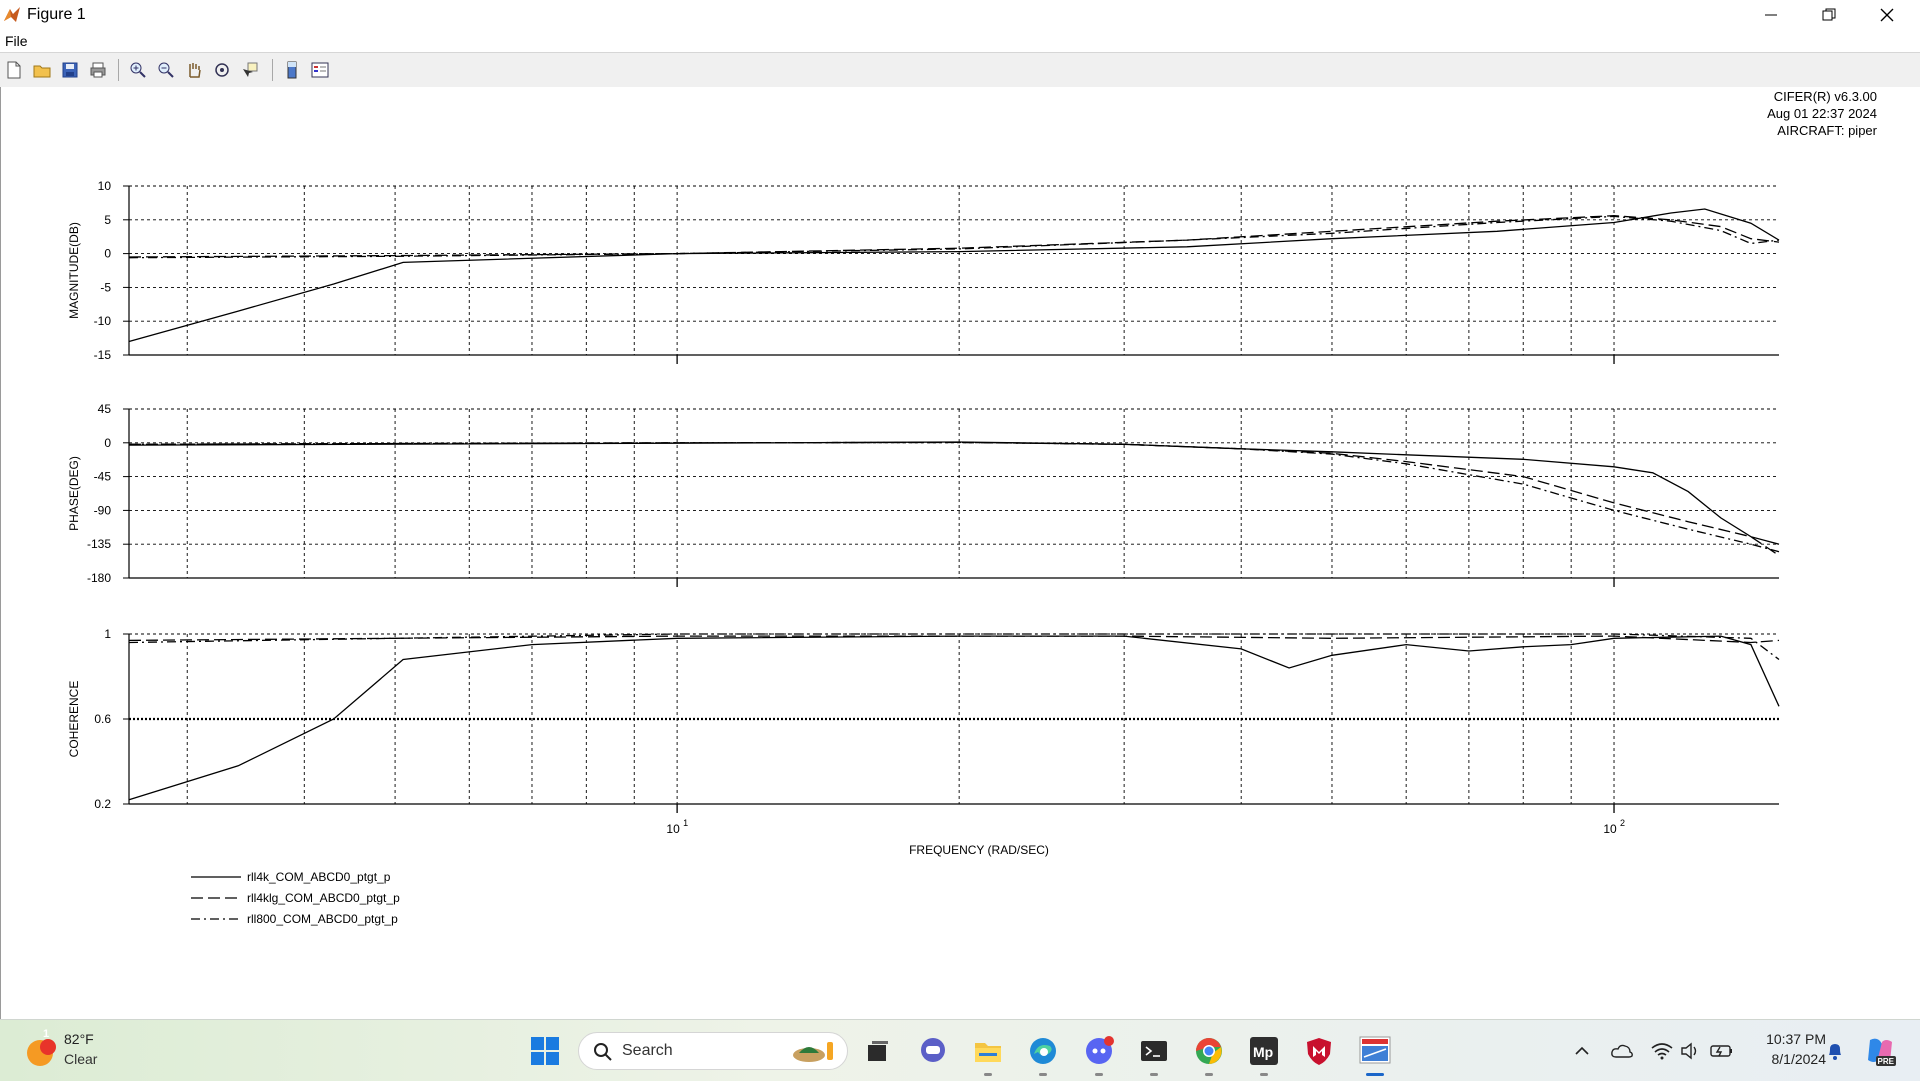  I want to click on weather-temp: 82°F, so click(79, 1039).